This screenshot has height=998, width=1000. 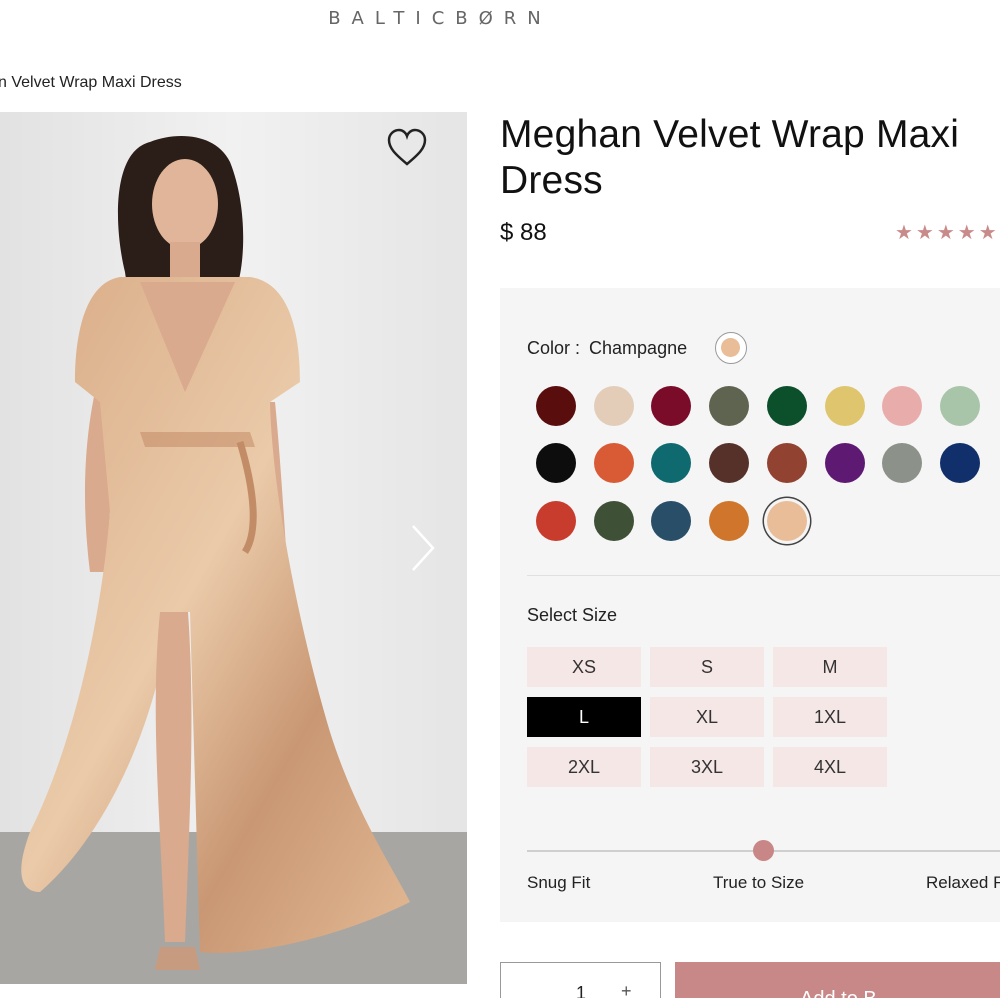 I want to click on chevron-right-icon, so click(x=423, y=548).